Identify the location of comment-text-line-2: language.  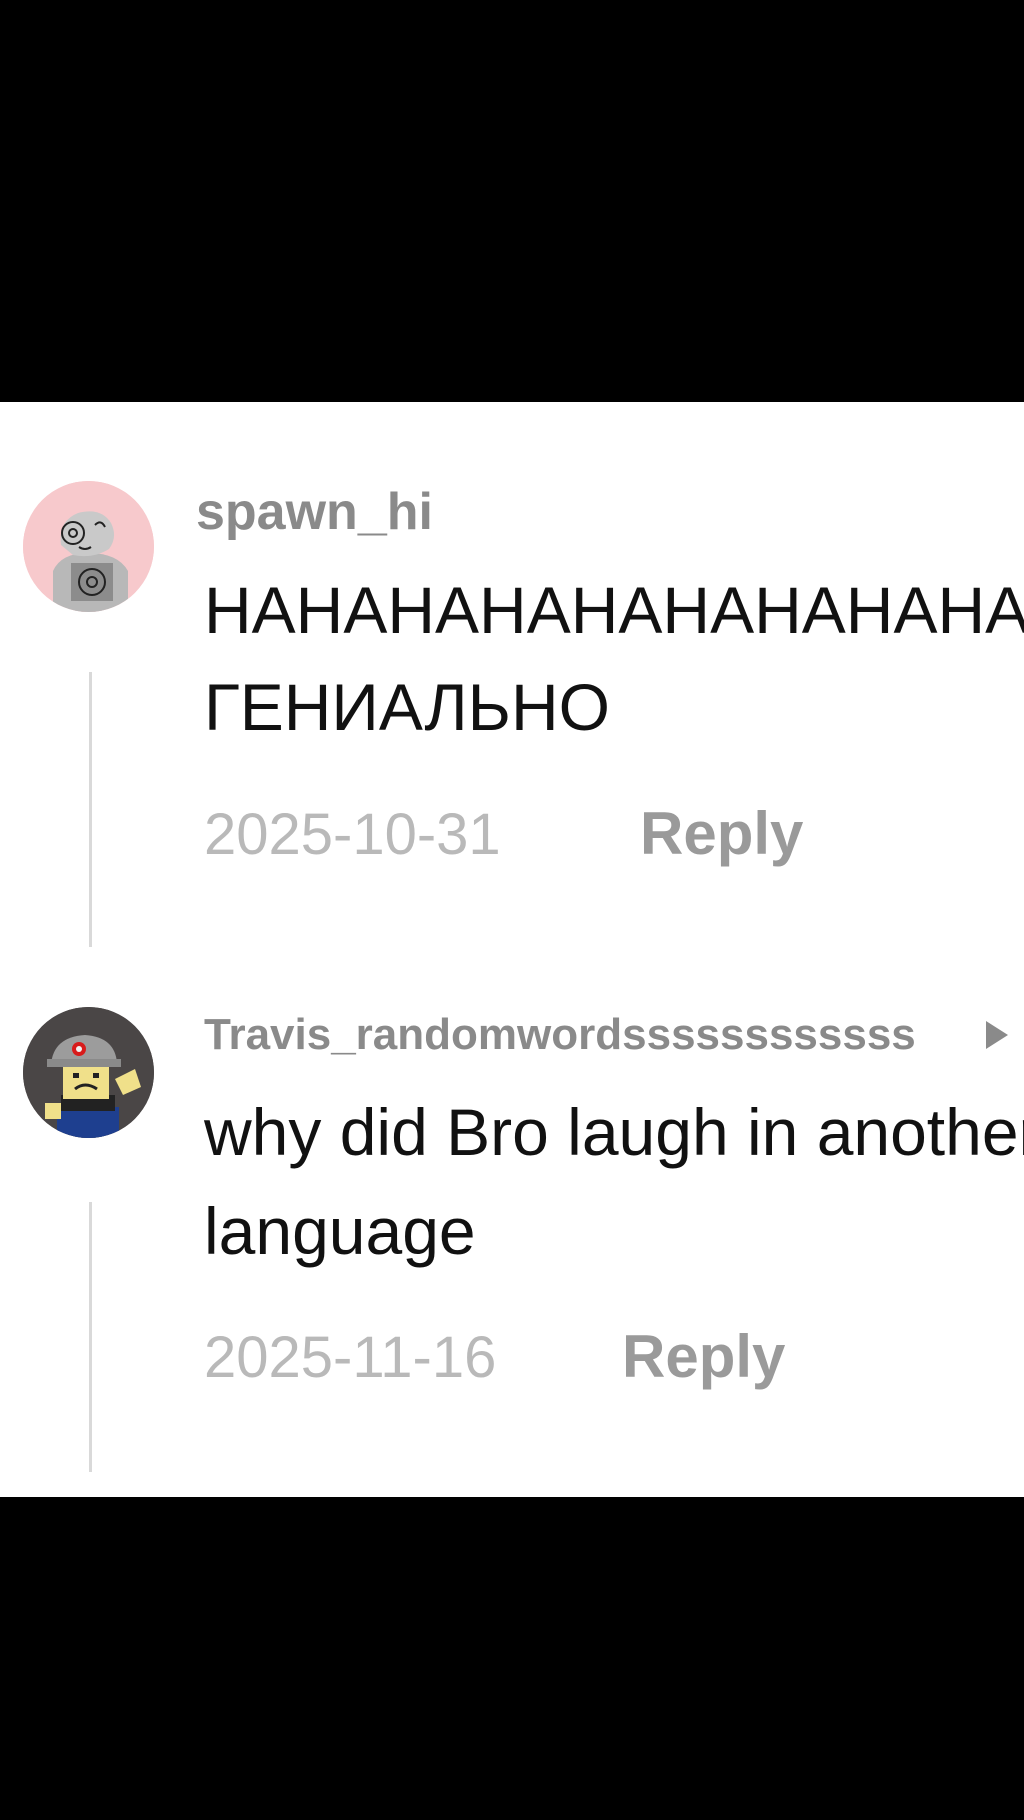
(340, 1231).